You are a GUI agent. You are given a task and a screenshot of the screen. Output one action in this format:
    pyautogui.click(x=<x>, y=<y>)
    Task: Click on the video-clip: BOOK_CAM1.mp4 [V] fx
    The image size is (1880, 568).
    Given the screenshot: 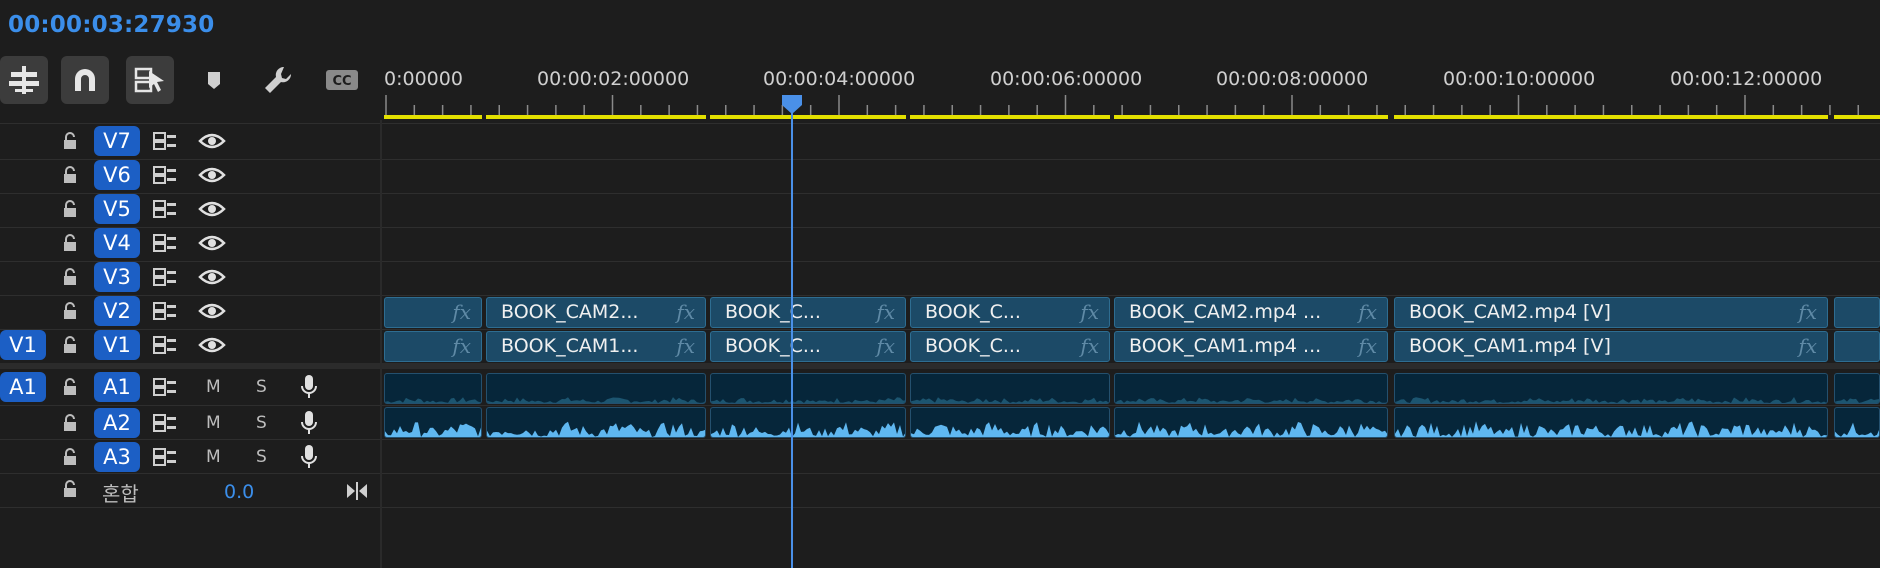 What is the action you would take?
    pyautogui.click(x=1611, y=346)
    